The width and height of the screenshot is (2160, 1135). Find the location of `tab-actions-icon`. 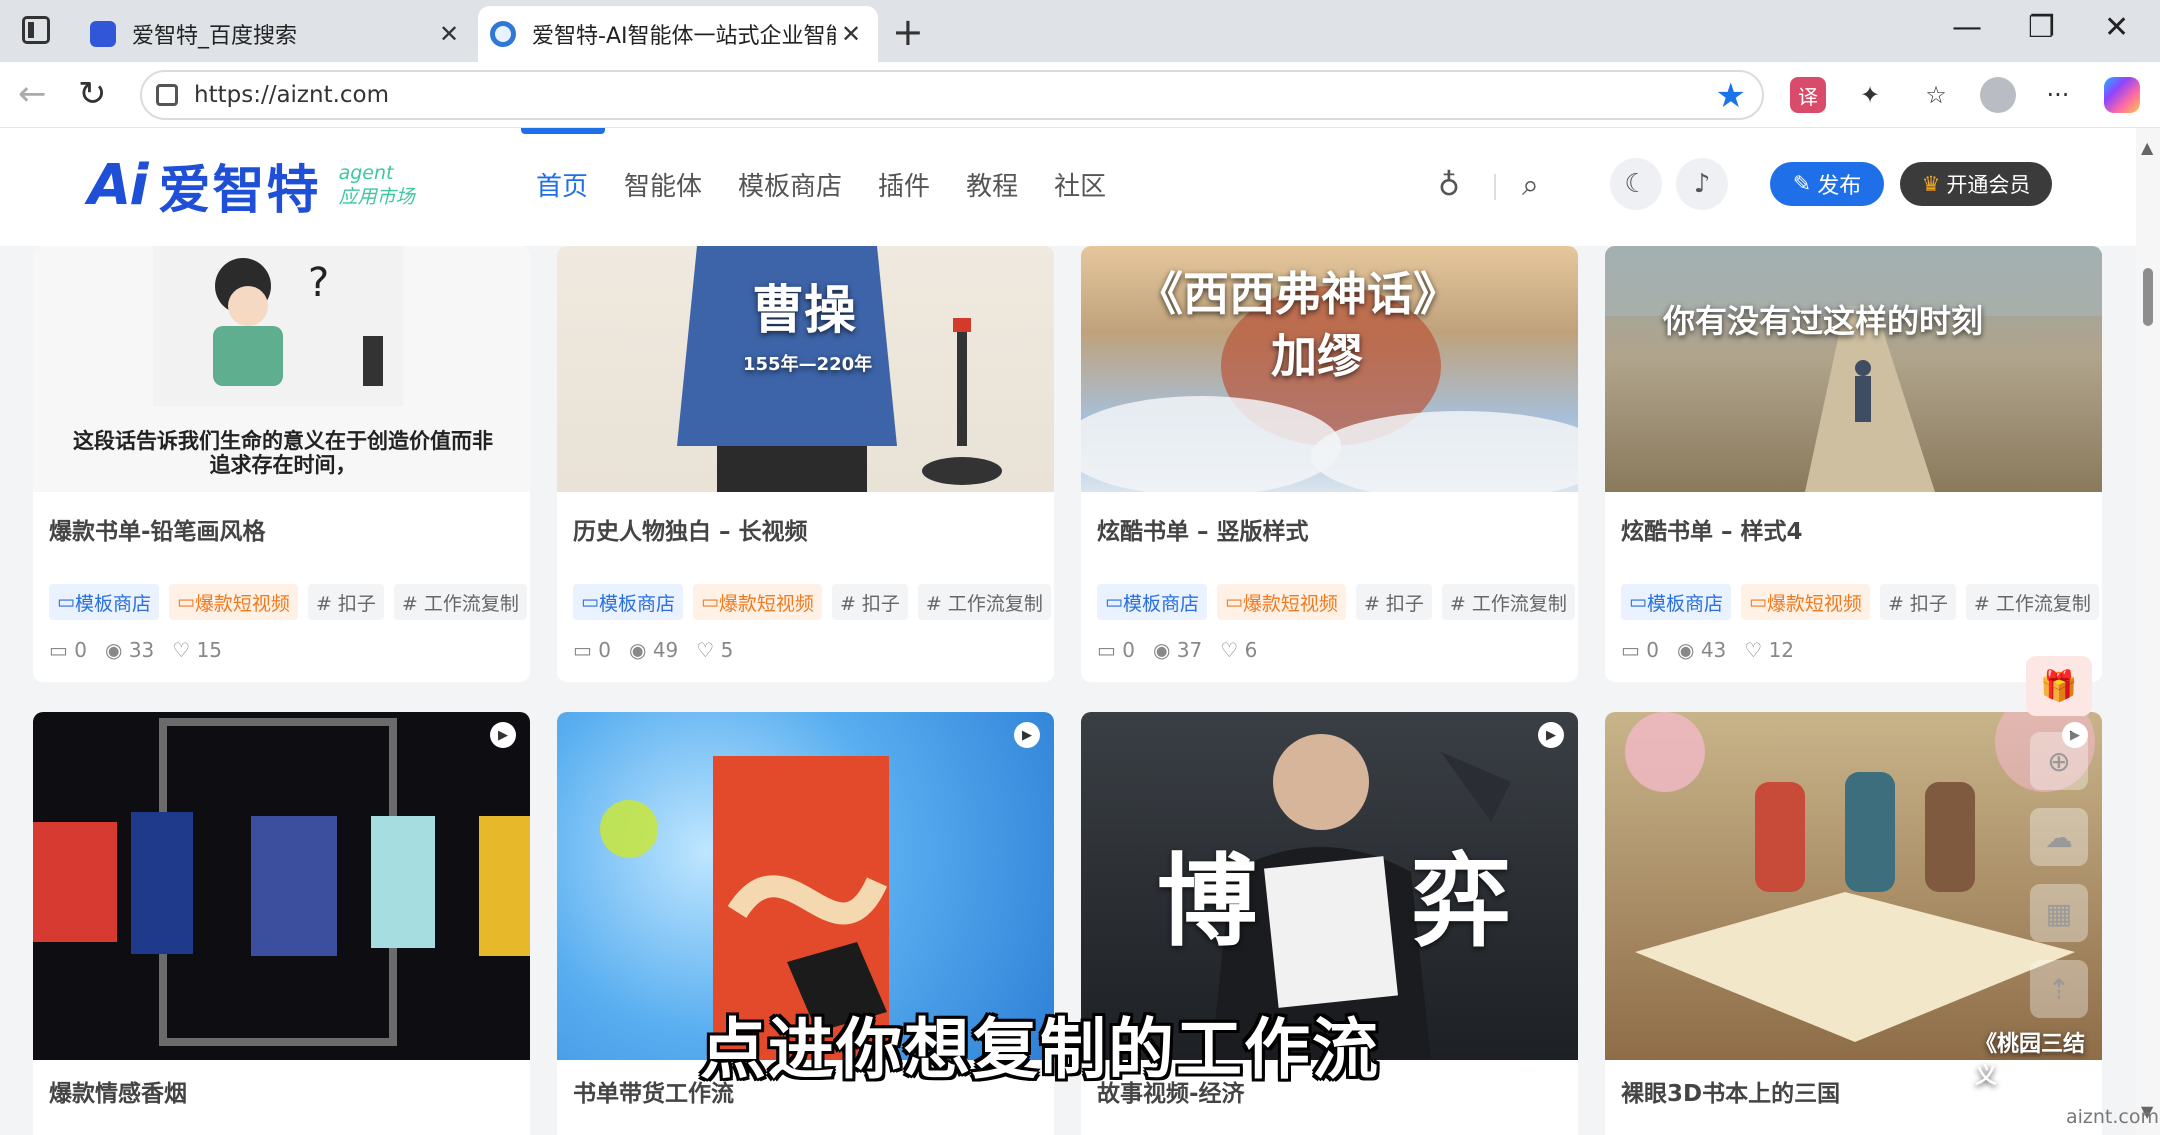

tab-actions-icon is located at coordinates (36, 30).